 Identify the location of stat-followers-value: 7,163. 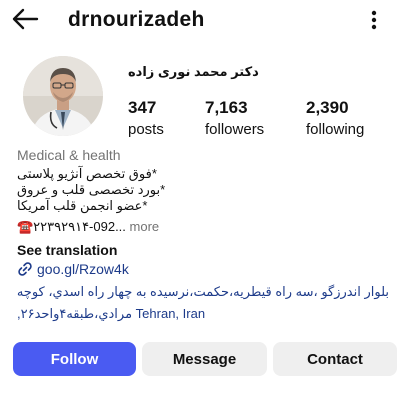
(226, 107).